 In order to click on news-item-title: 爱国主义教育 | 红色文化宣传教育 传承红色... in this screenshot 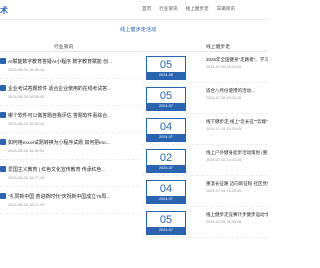, I will do `click(73, 169)`.